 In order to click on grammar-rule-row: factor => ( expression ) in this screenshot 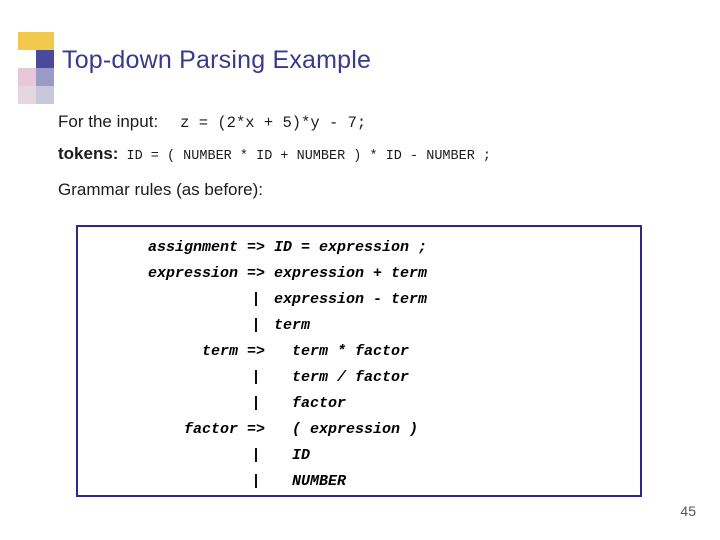, I will do `click(258, 430)`.